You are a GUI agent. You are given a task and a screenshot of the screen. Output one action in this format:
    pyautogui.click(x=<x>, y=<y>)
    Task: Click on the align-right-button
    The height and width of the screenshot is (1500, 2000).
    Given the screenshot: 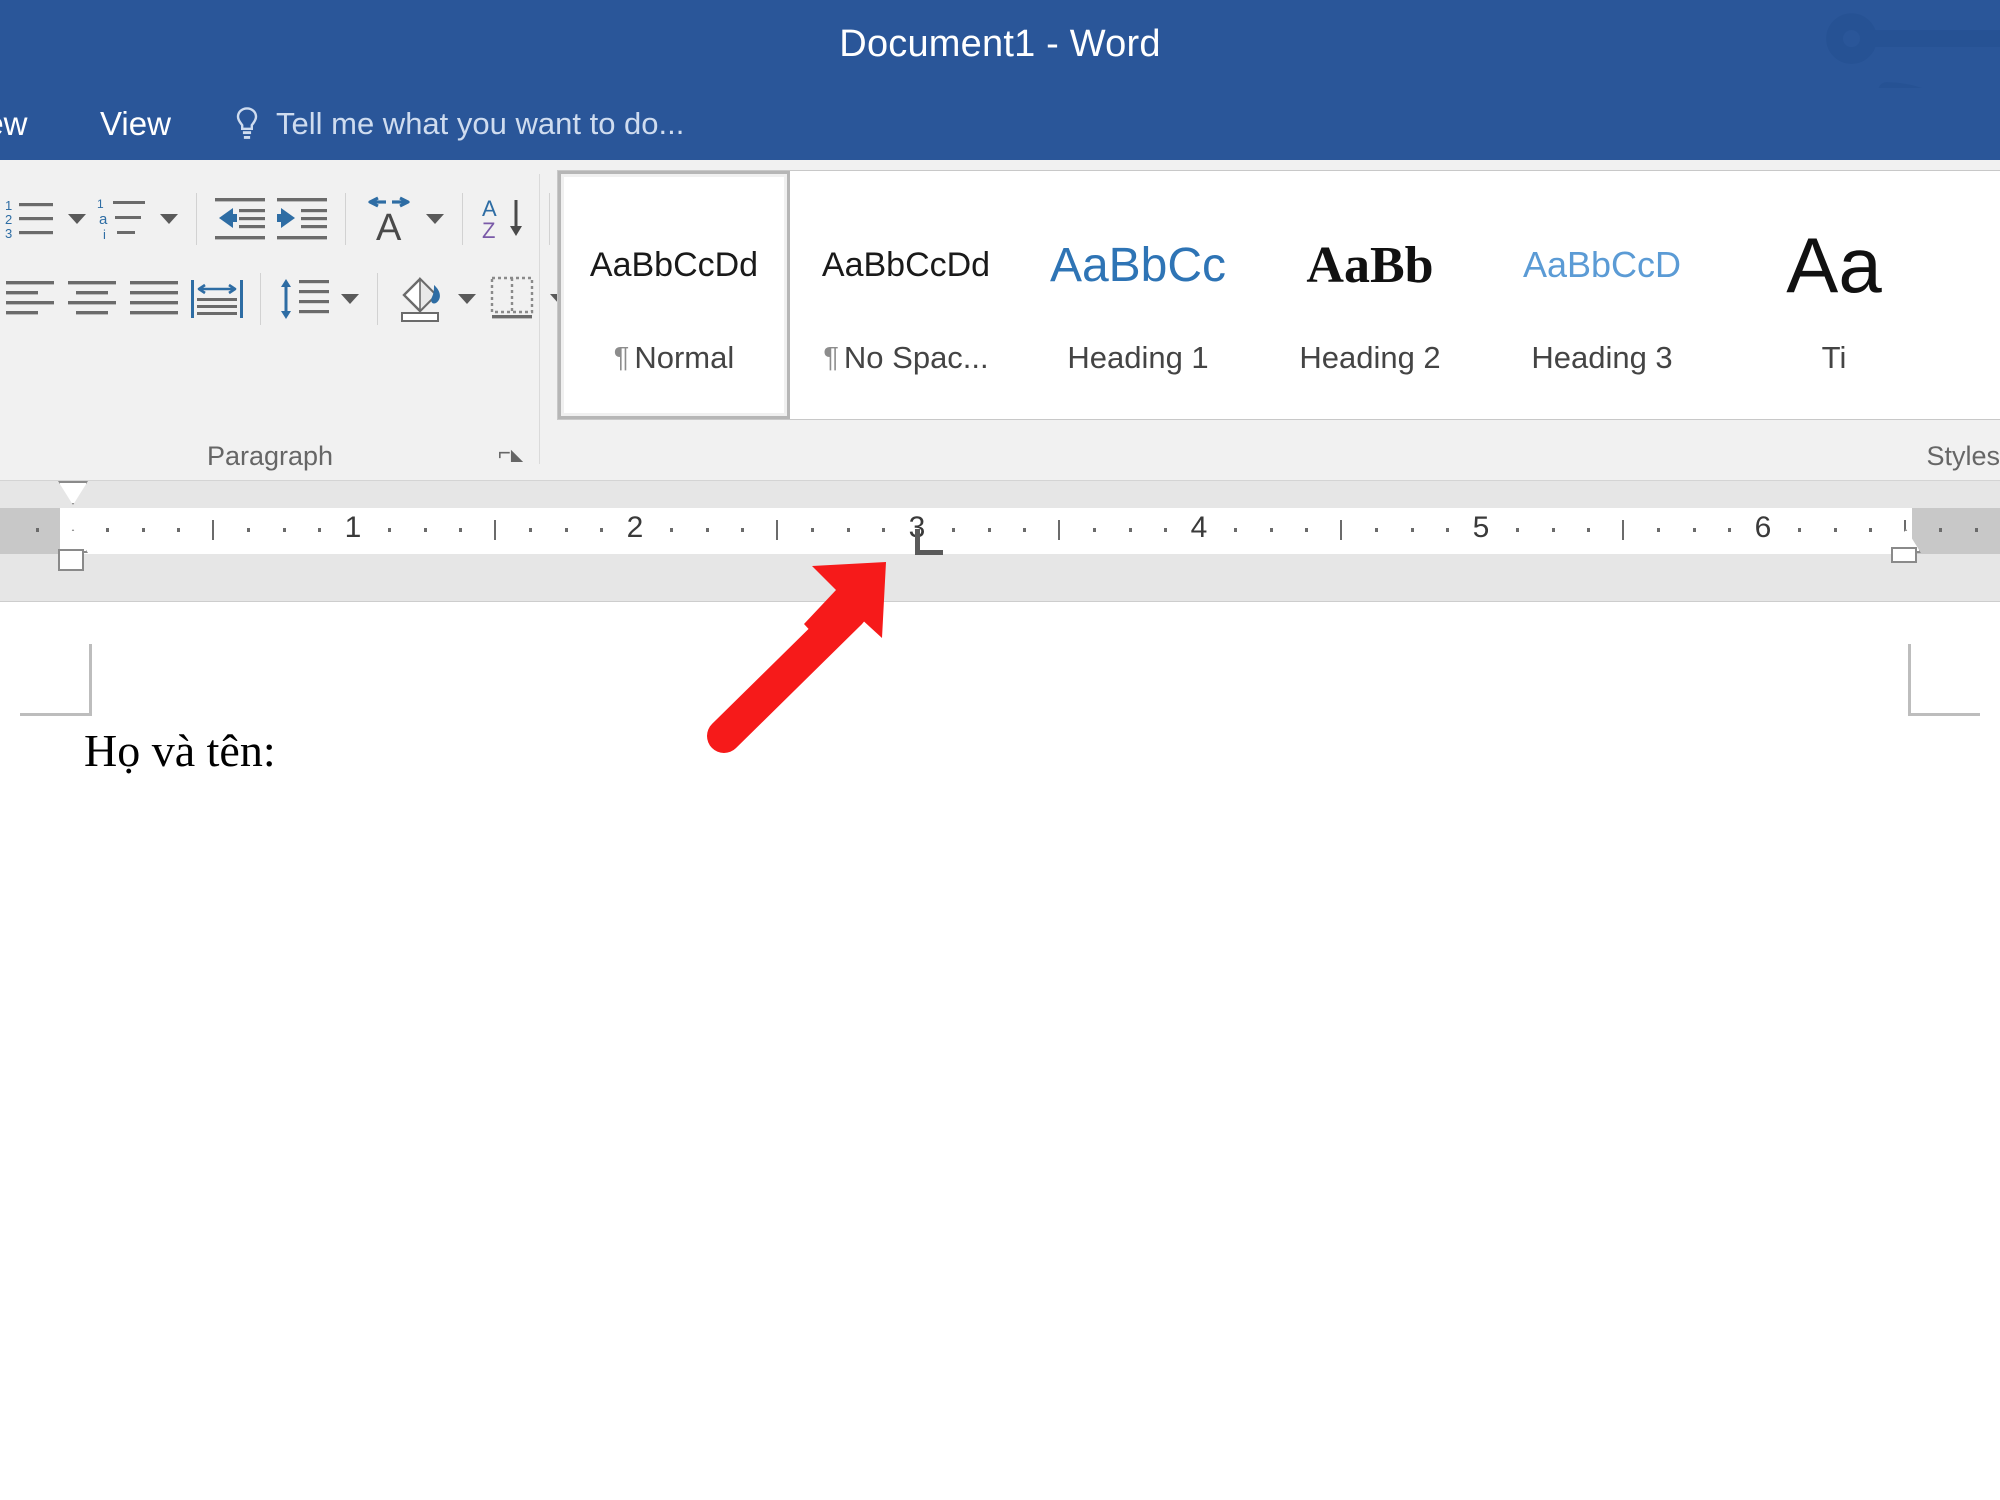 What is the action you would take?
    pyautogui.click(x=155, y=299)
    